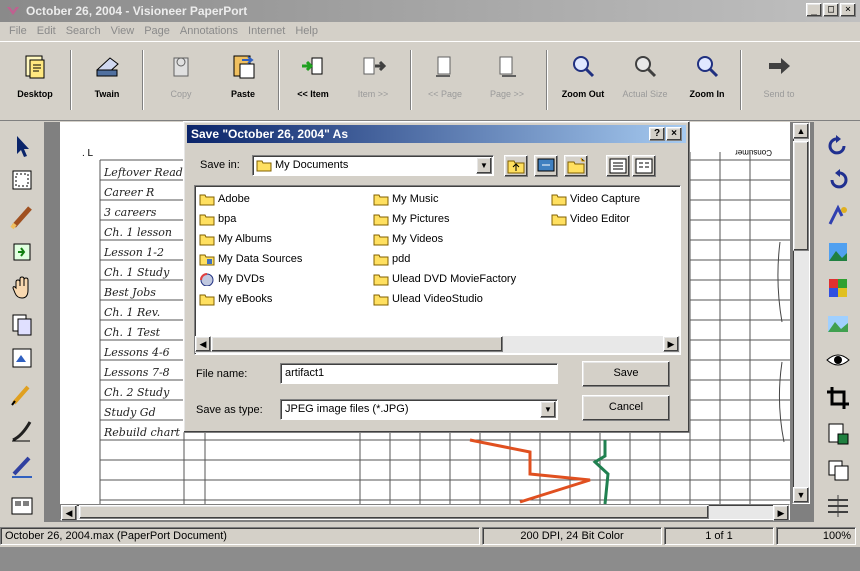 The image size is (860, 571). Describe the element at coordinates (605, 199) in the screenshot. I see `folder-name: Video Capture` at that location.